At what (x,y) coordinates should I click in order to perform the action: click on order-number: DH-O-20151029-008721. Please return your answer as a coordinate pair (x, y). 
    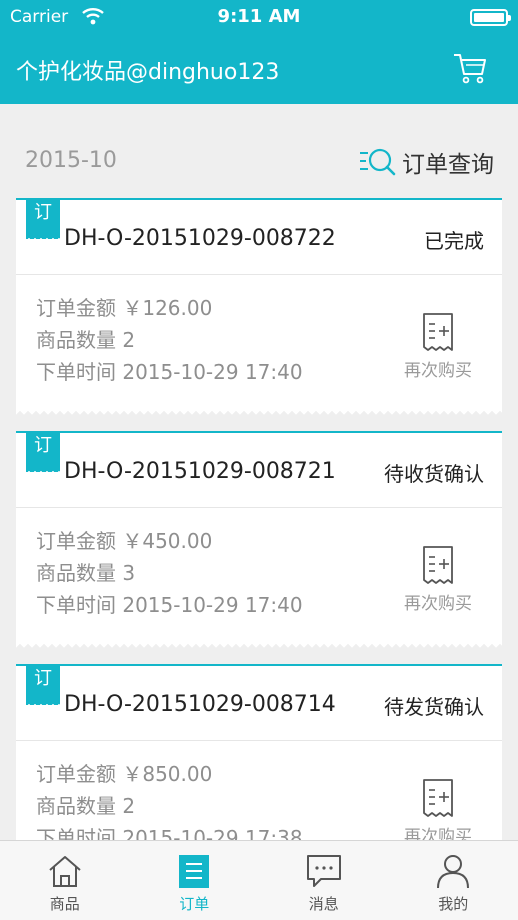
    Looking at the image, I should click on (200, 471).